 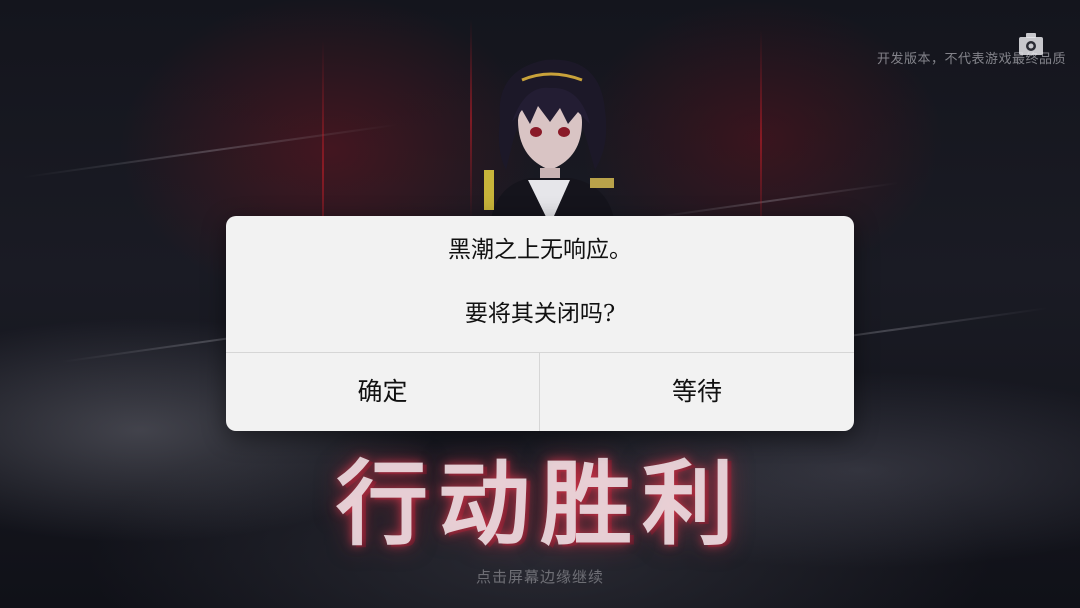 I want to click on screenshot-icon, so click(x=1031, y=45).